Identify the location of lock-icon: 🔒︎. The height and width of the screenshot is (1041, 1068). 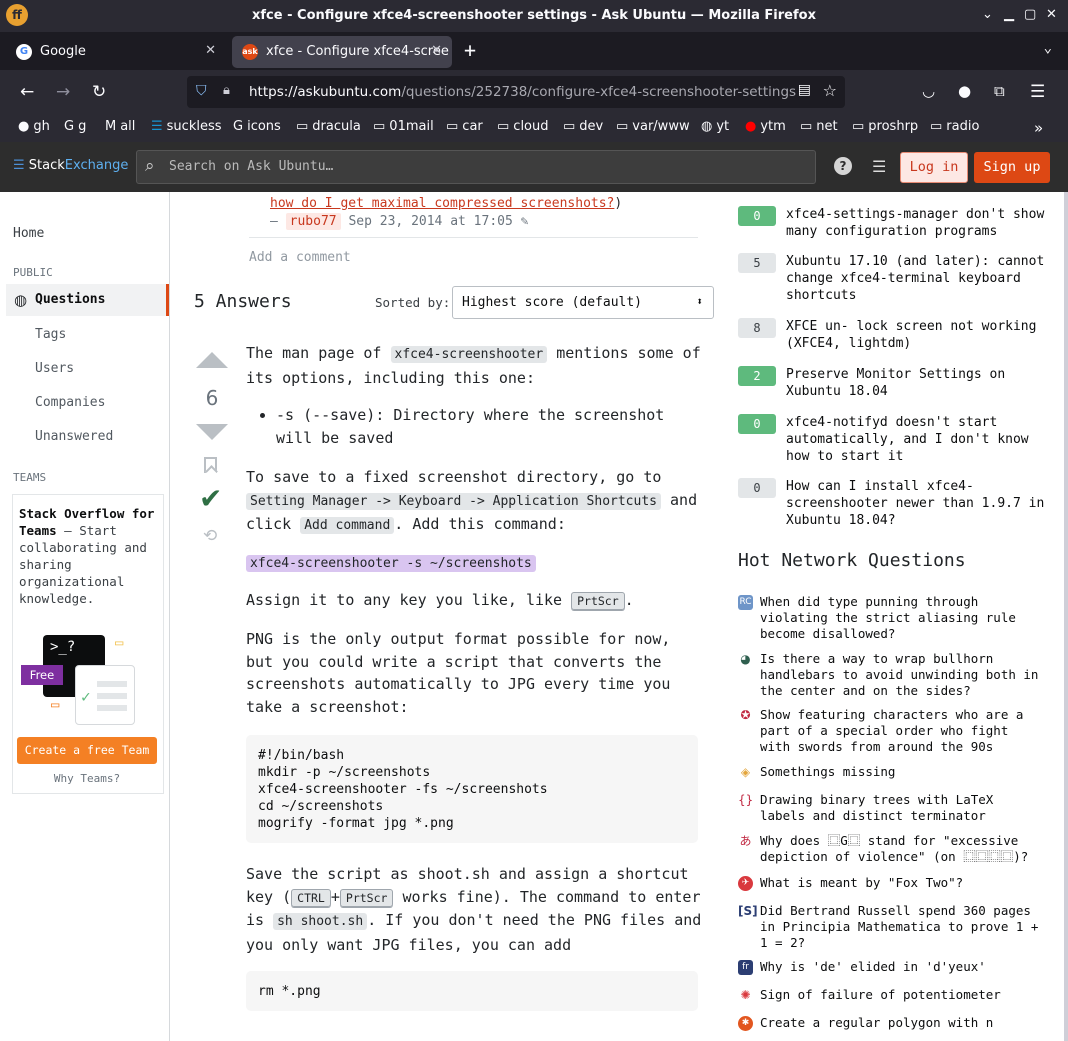
(226, 90).